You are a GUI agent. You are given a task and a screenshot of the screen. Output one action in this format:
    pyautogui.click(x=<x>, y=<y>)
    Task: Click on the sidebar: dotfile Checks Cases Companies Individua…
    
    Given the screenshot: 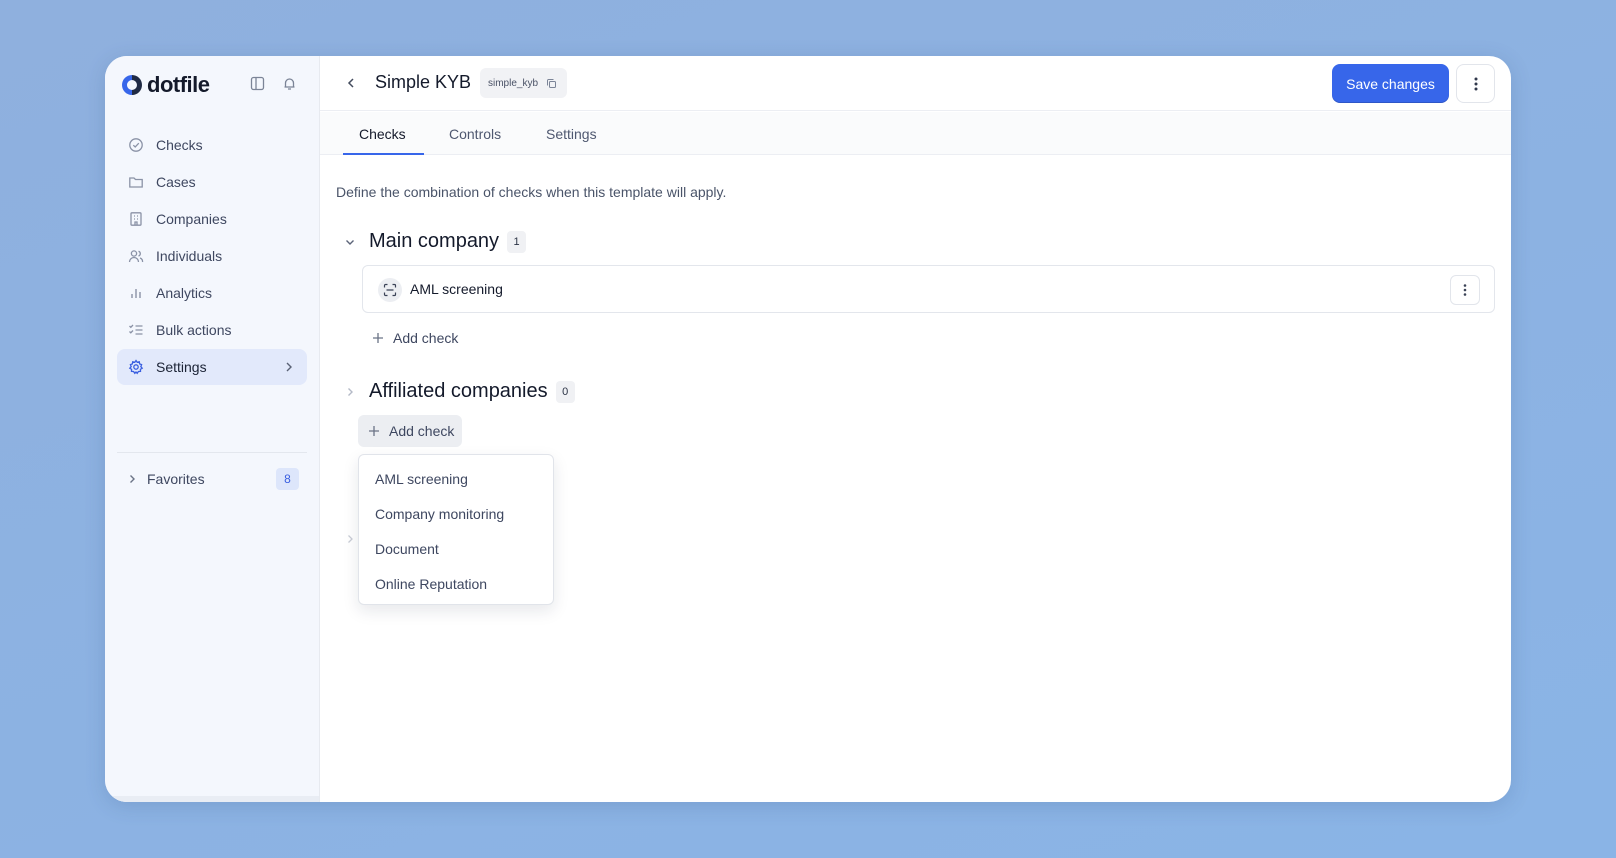 What is the action you would take?
    pyautogui.click(x=212, y=429)
    